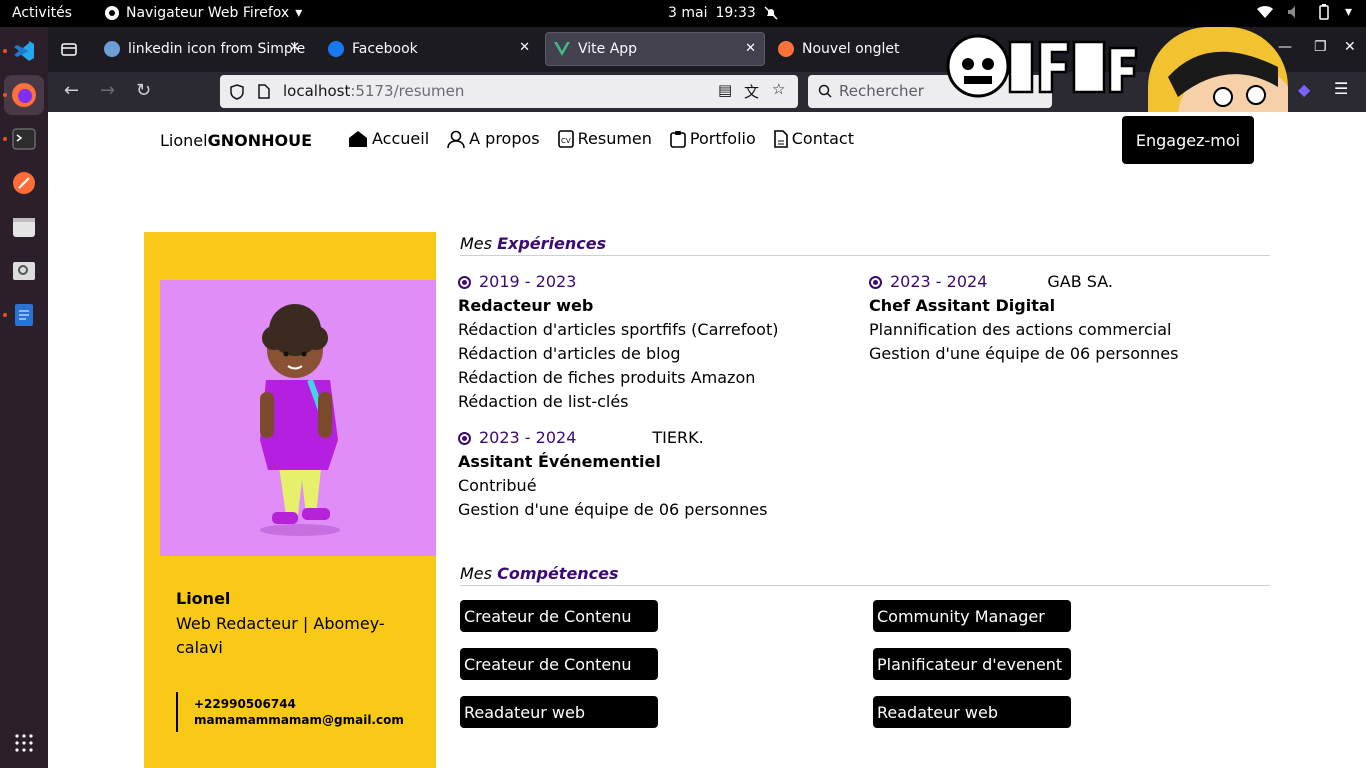  Describe the element at coordinates (143, 90) in the screenshot. I see `reload-icon: ↻` at that location.